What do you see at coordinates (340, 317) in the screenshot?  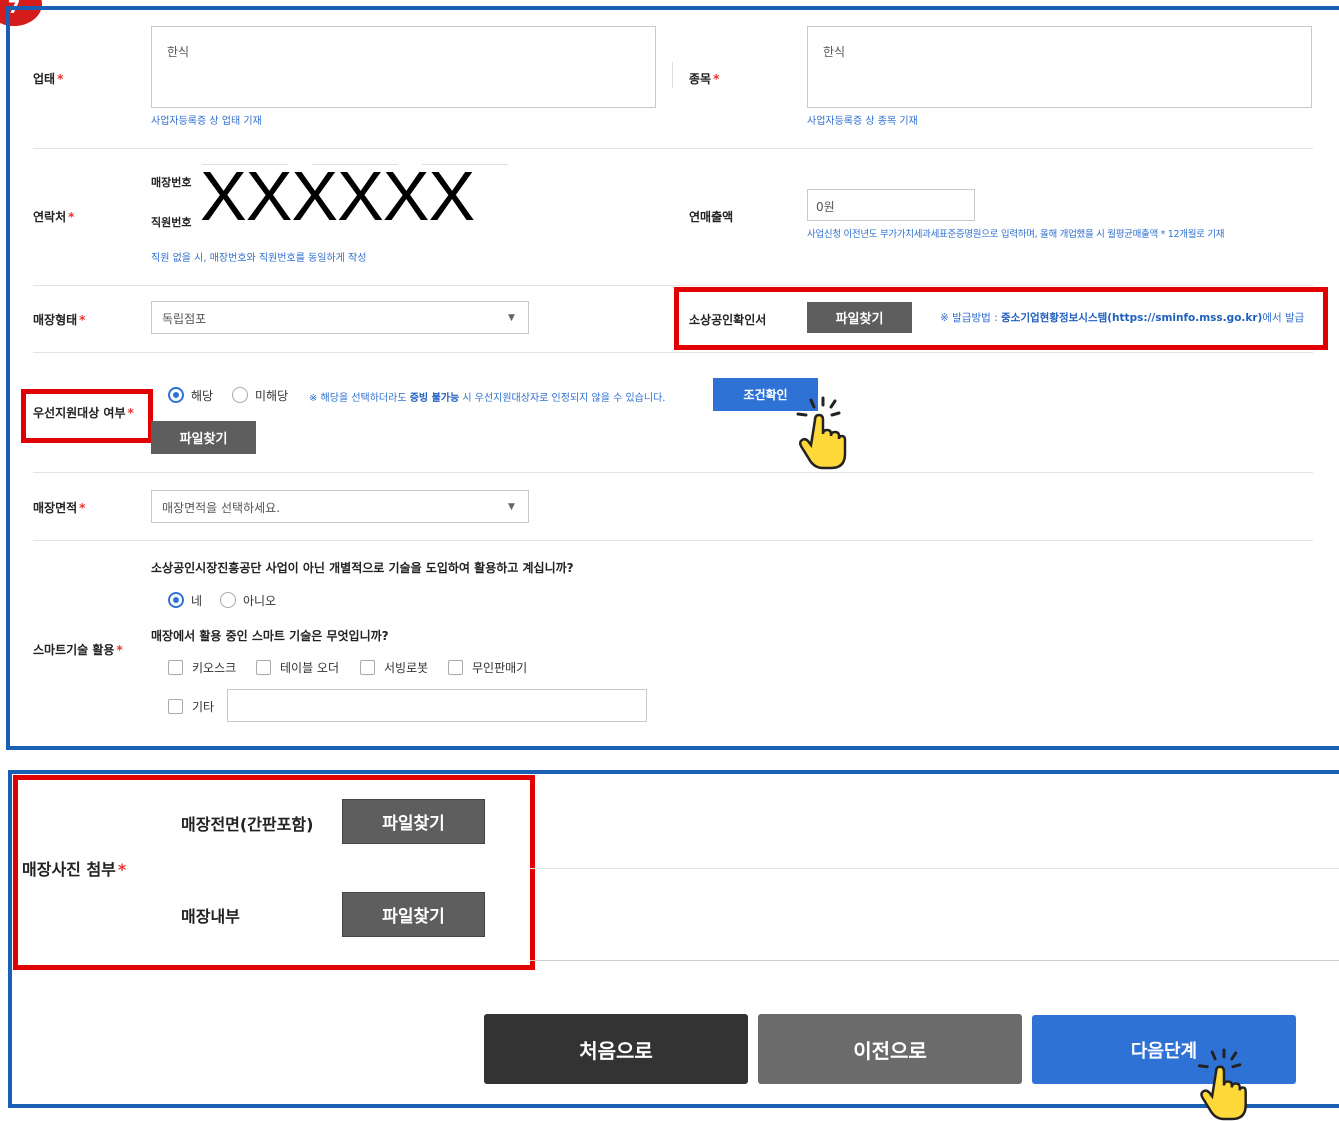 I see `store-type-select: 독립점포` at bounding box center [340, 317].